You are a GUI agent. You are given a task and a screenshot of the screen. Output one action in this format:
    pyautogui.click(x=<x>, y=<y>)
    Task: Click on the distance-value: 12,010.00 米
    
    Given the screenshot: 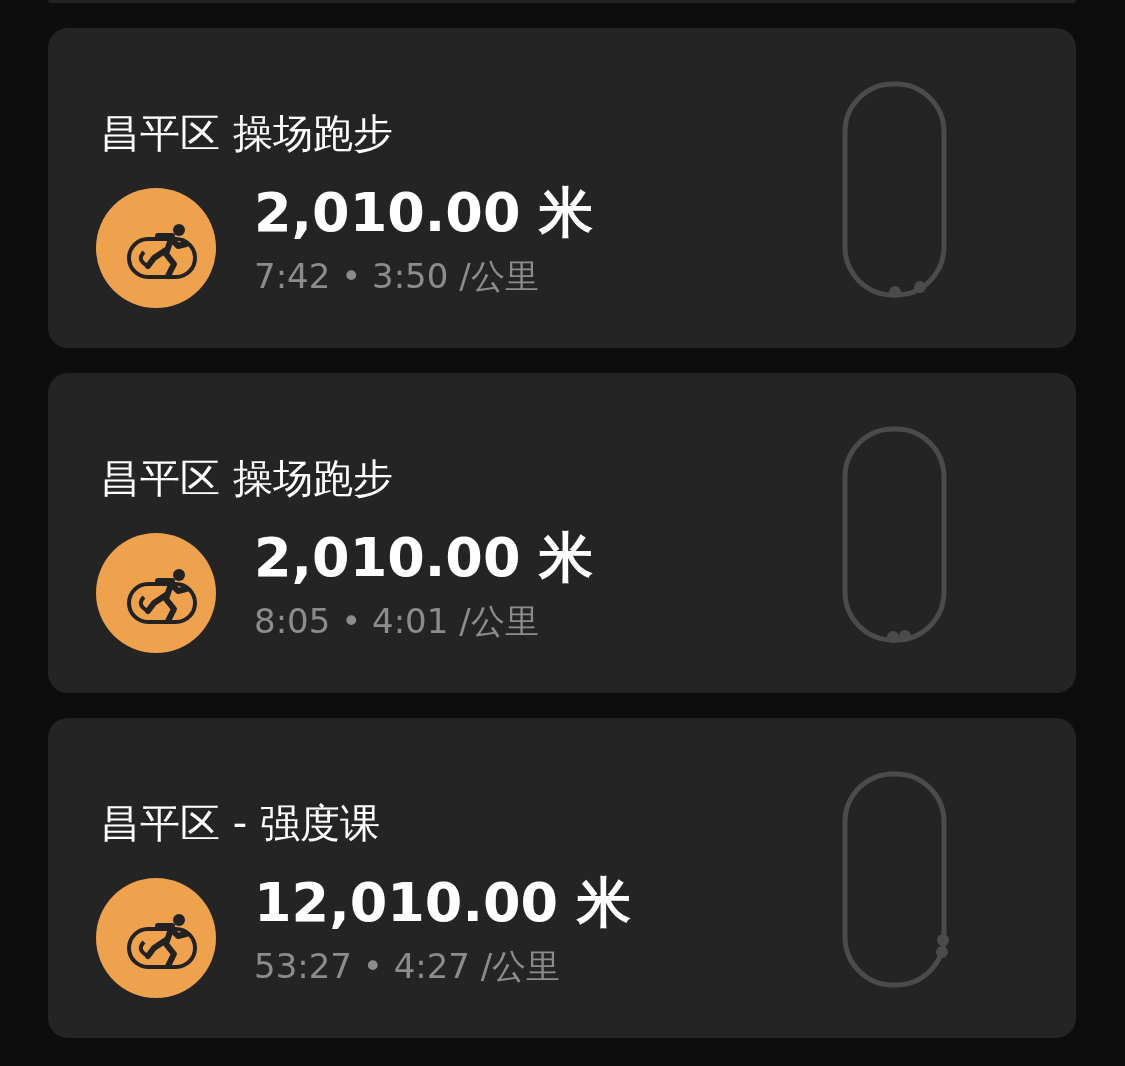 What is the action you would take?
    pyautogui.click(x=442, y=903)
    